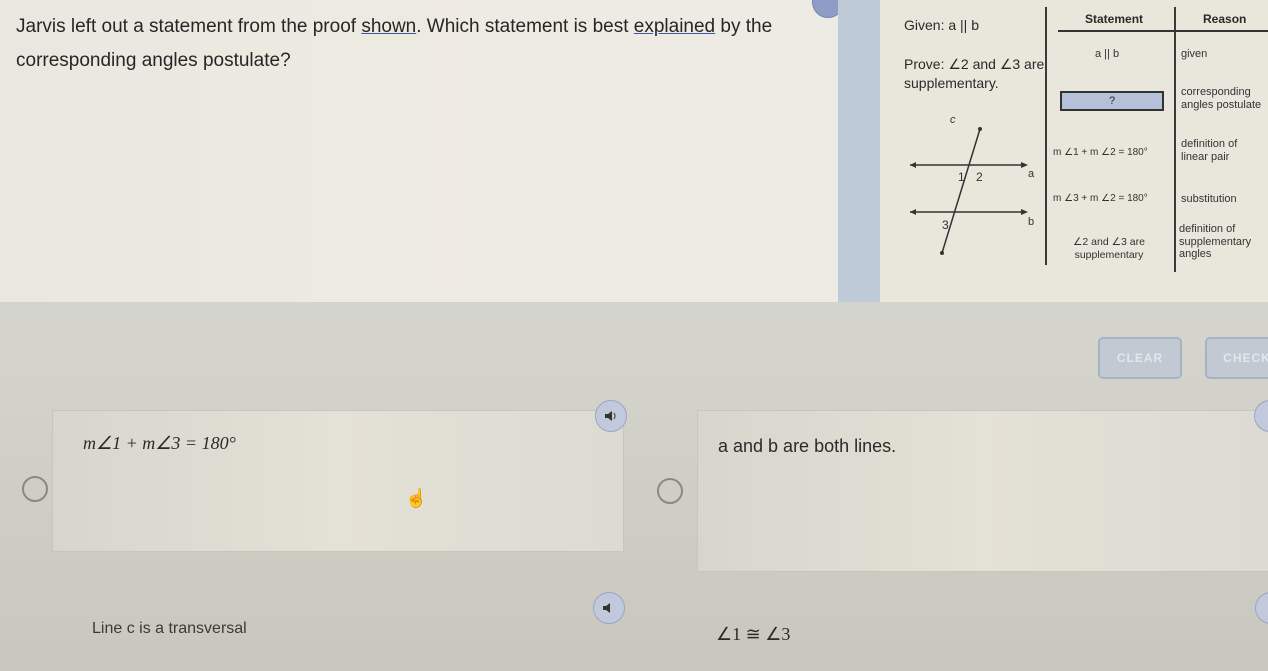 The height and width of the screenshot is (671, 1268). I want to click on clear-button: CLEAR, so click(1140, 358).